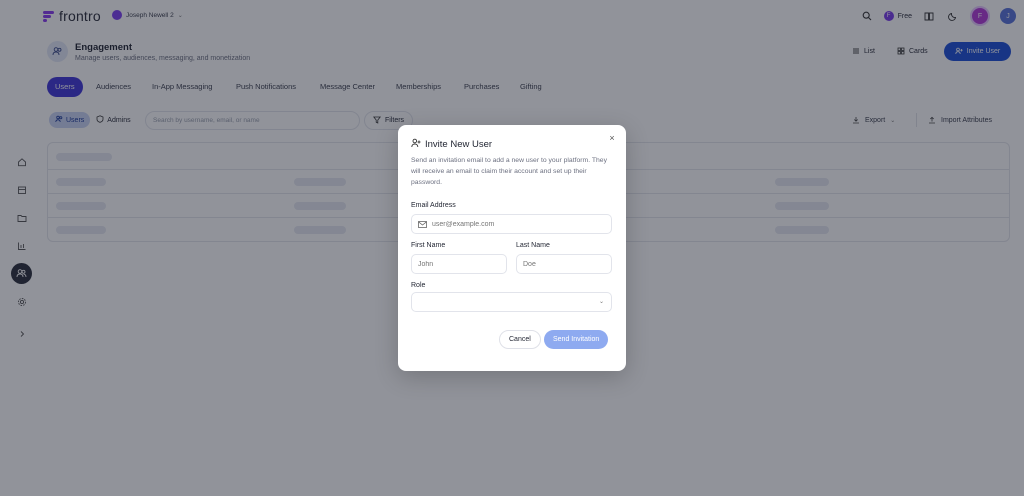  I want to click on email-field, so click(521, 224).